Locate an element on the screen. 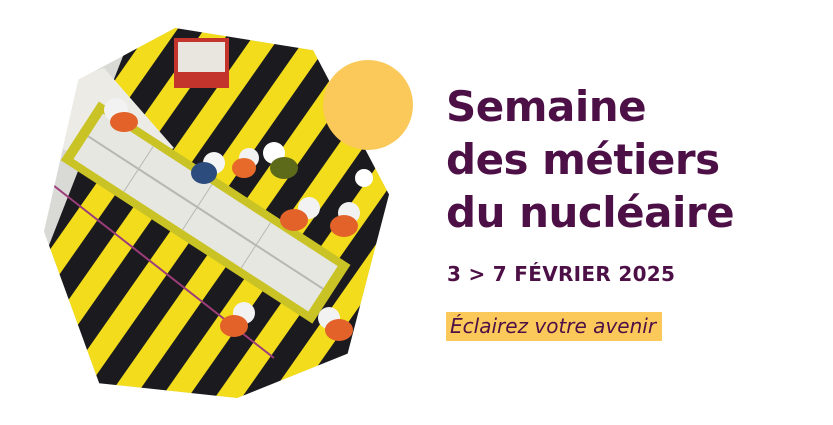 The image size is (833, 425). event-dates: 3 > 7 FÉVRIER 2025 is located at coordinates (561, 274).